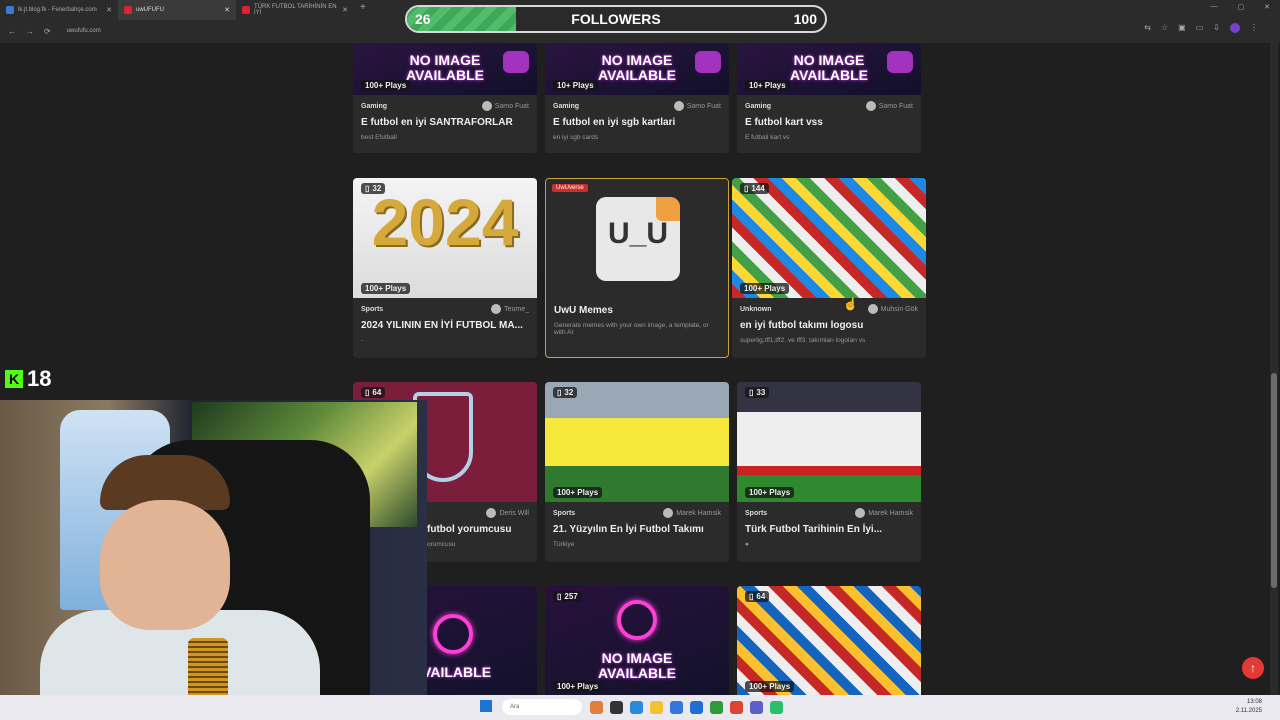 This screenshot has height=720, width=1280. I want to click on translate-icon: ⇆, so click(1147, 28).